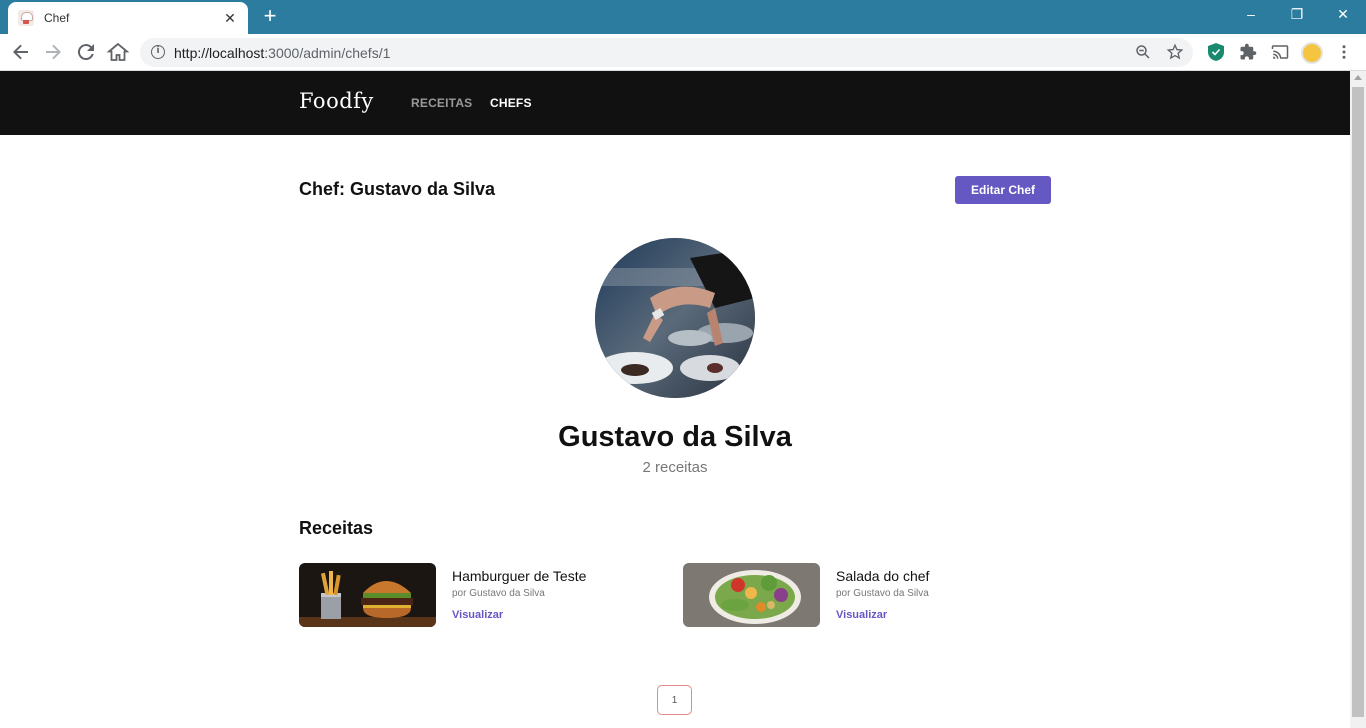 Image resolution: width=1366 pixels, height=728 pixels. I want to click on page-scrollbar, so click(1358, 399).